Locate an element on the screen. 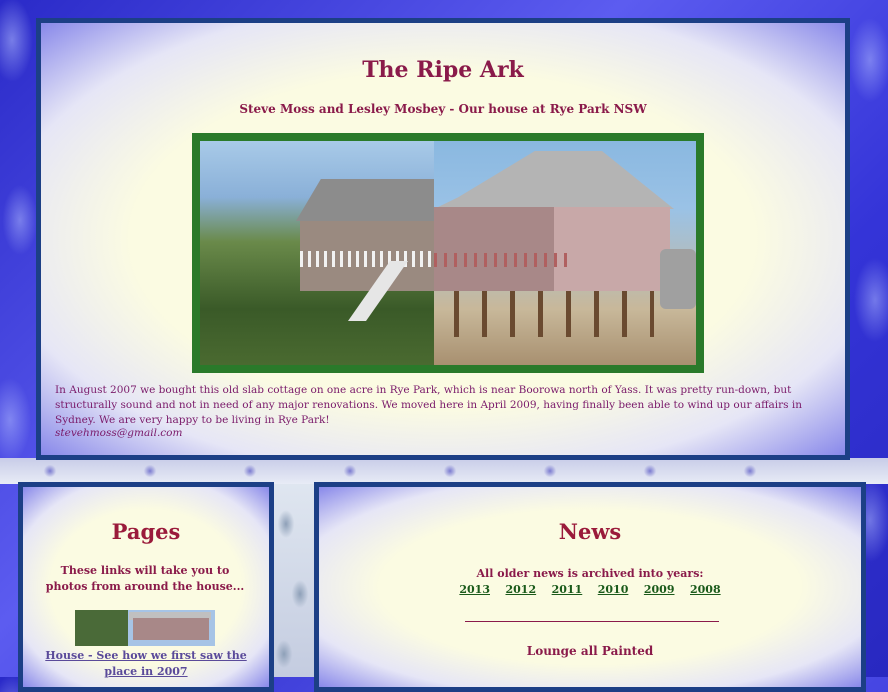 This screenshot has height=692, width=888. year-link-2013: 2013 is located at coordinates (474, 589).